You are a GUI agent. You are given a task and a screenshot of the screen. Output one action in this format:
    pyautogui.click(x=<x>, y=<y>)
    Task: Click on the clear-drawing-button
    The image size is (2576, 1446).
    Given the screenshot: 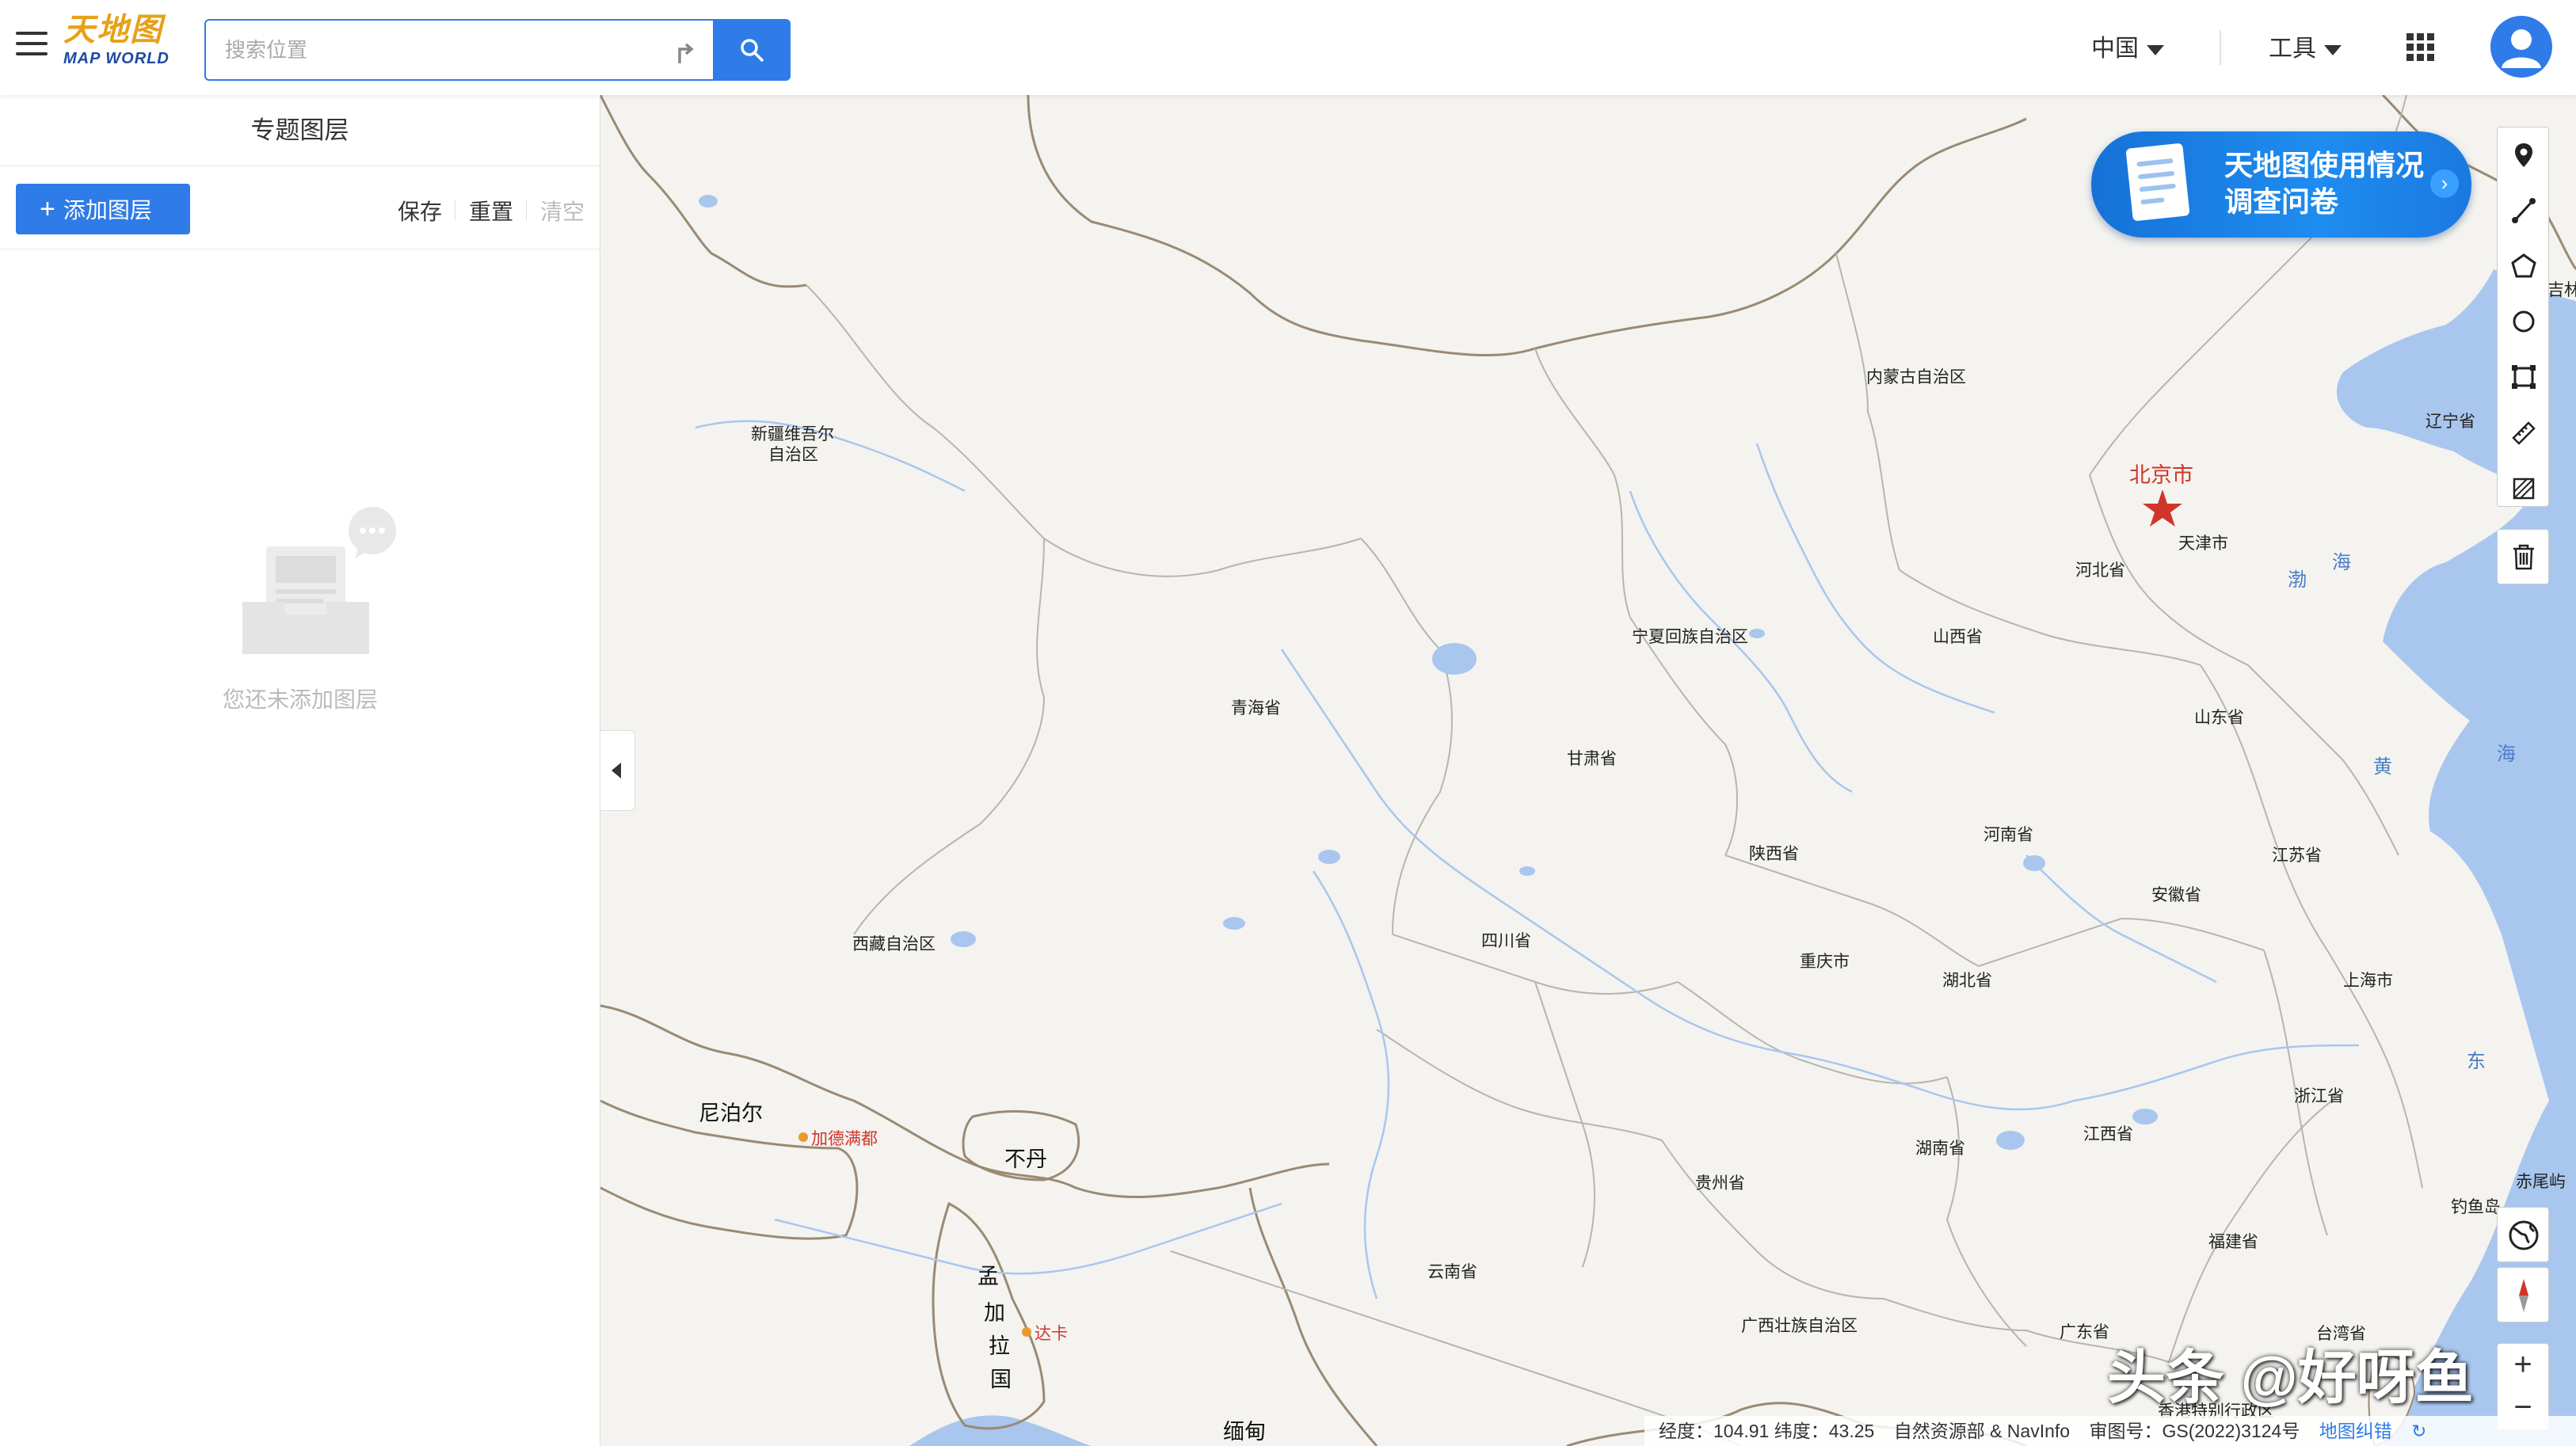 What is the action you would take?
    pyautogui.click(x=2523, y=556)
    